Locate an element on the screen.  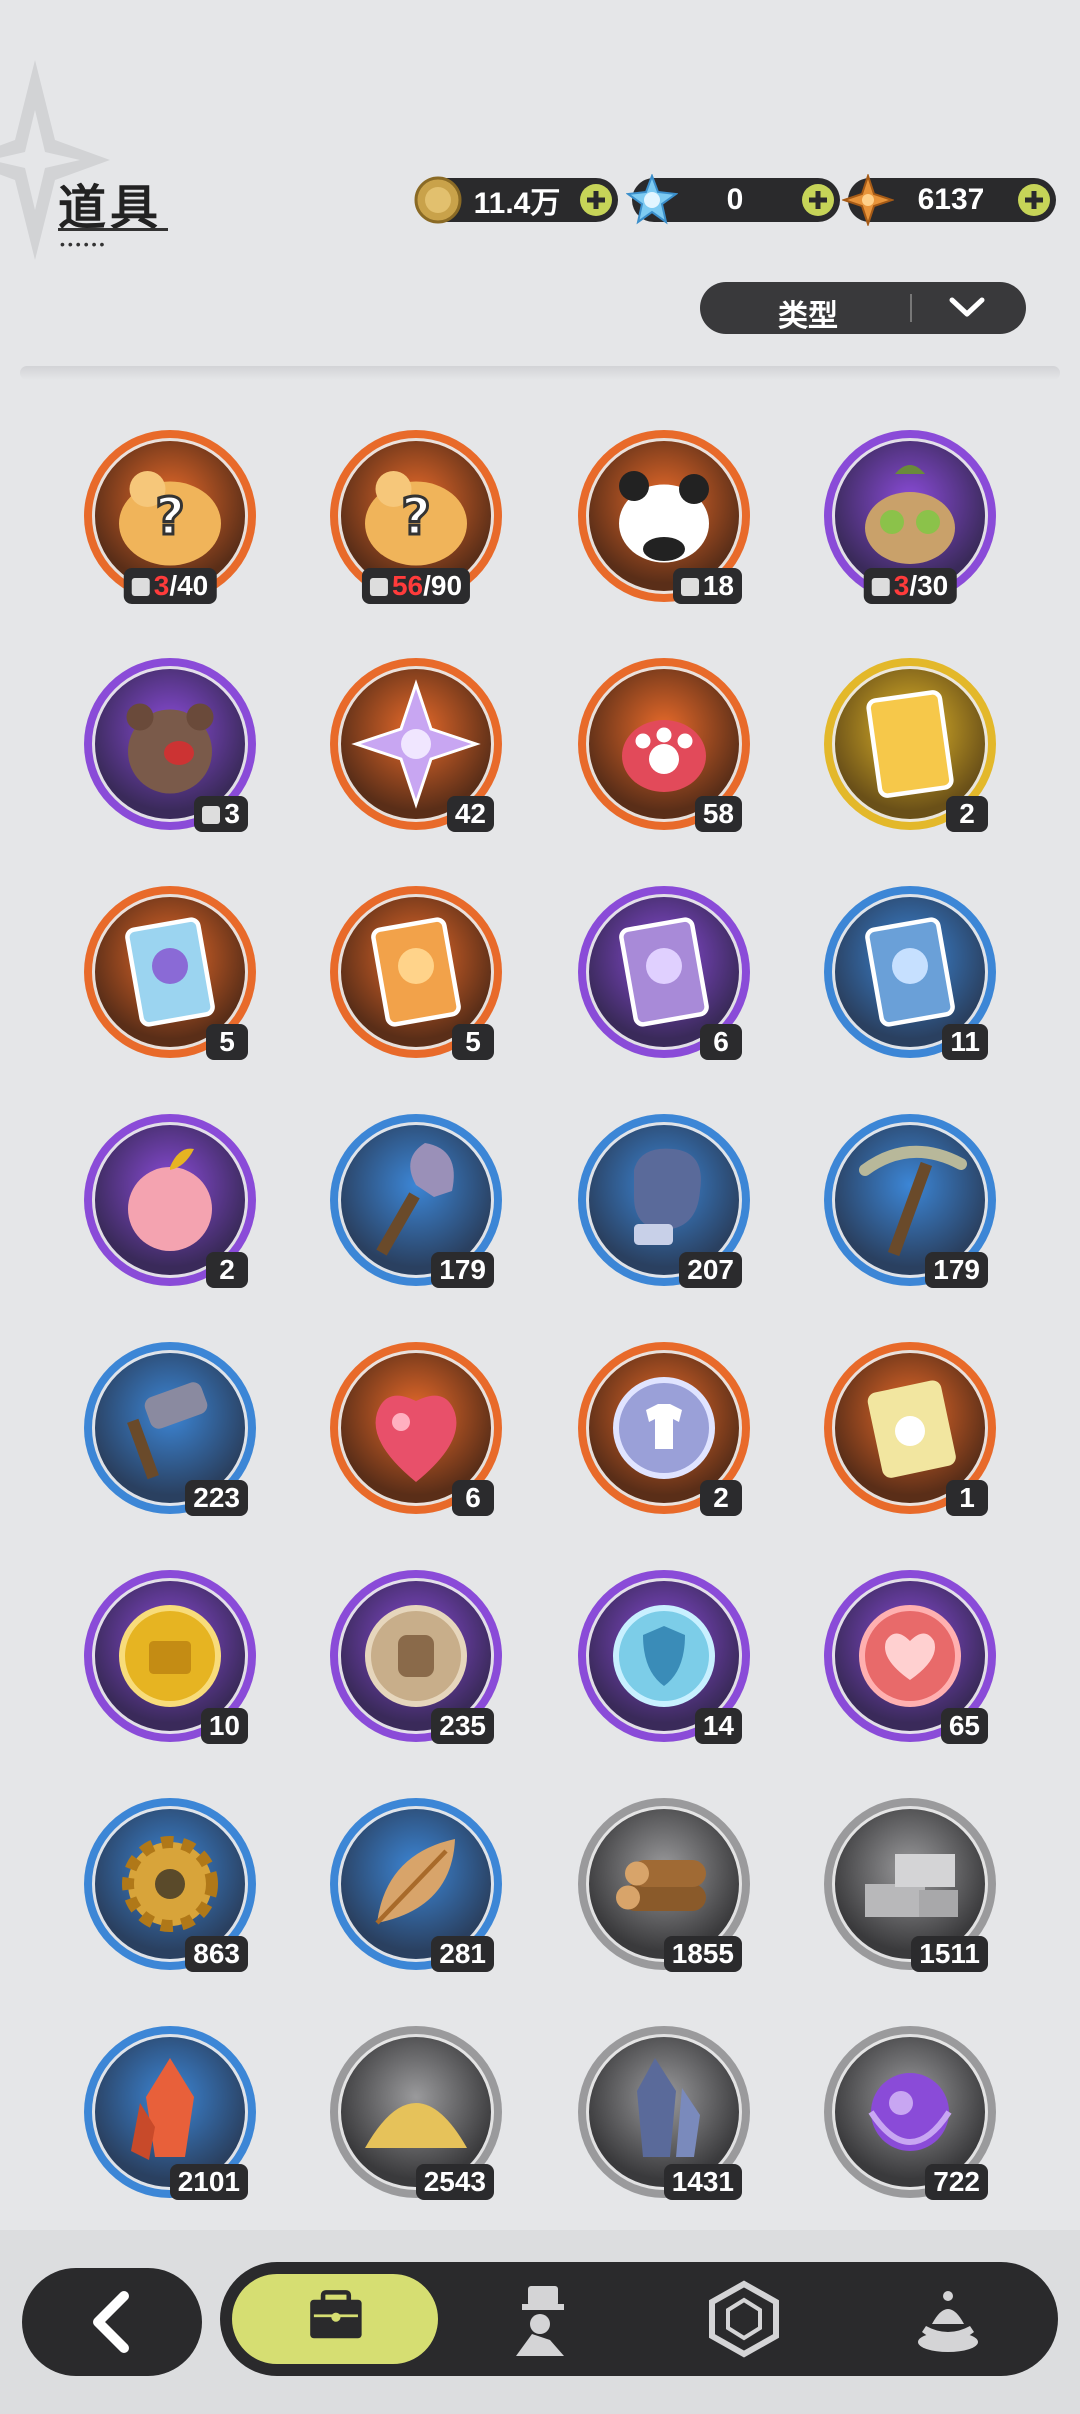
item-count-required: /30 is located at coordinates (929, 585).